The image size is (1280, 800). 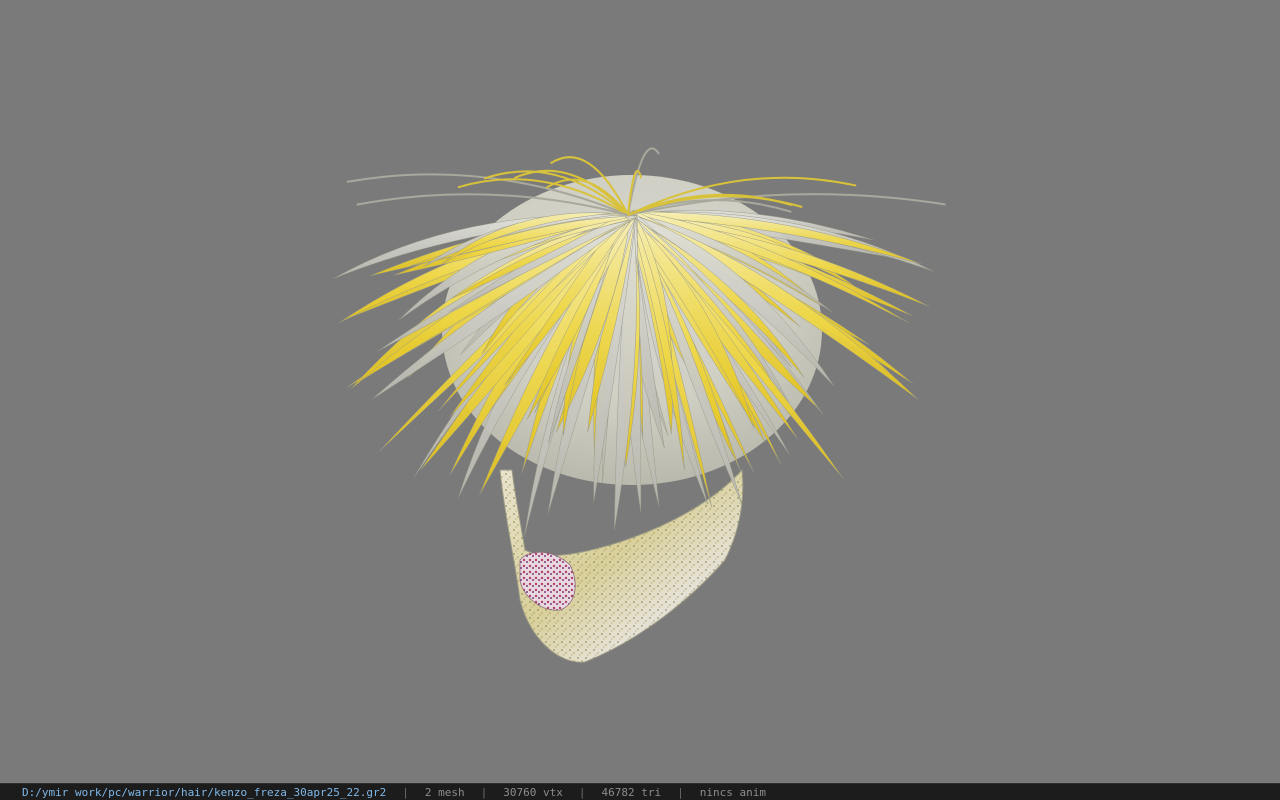 What do you see at coordinates (444, 792) in the screenshot?
I see `mesh-count: 2 mesh` at bounding box center [444, 792].